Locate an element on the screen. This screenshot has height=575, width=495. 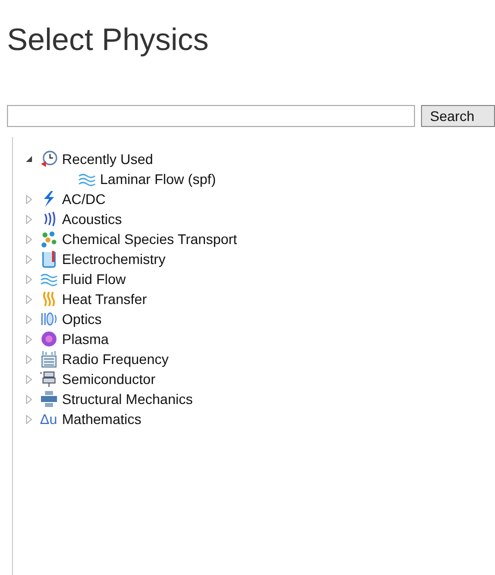
lens-icon is located at coordinates (49, 319).